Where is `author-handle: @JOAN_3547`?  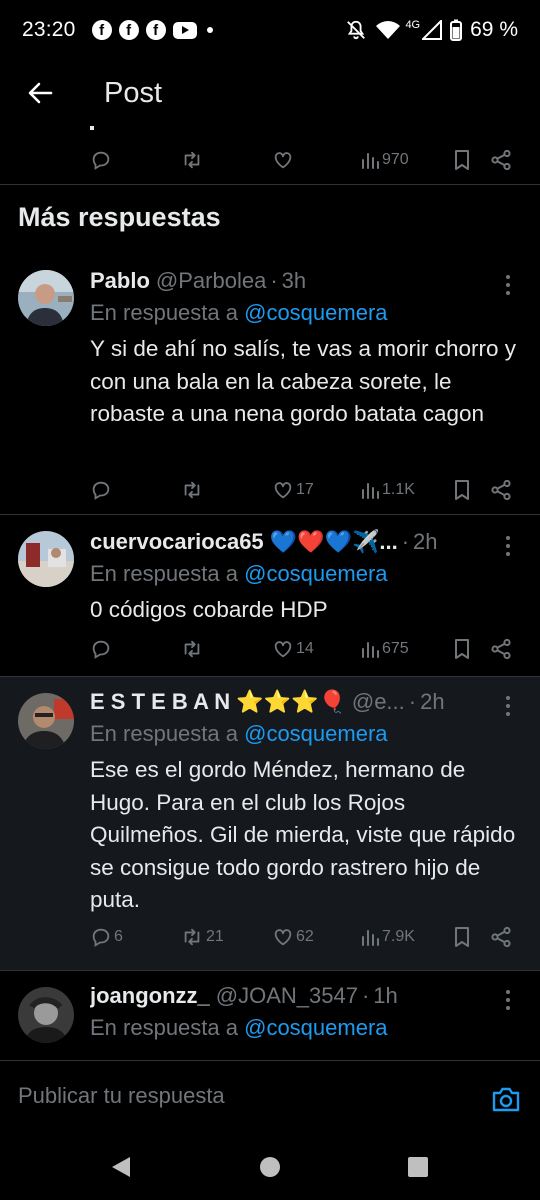 author-handle: @JOAN_3547 is located at coordinates (287, 996).